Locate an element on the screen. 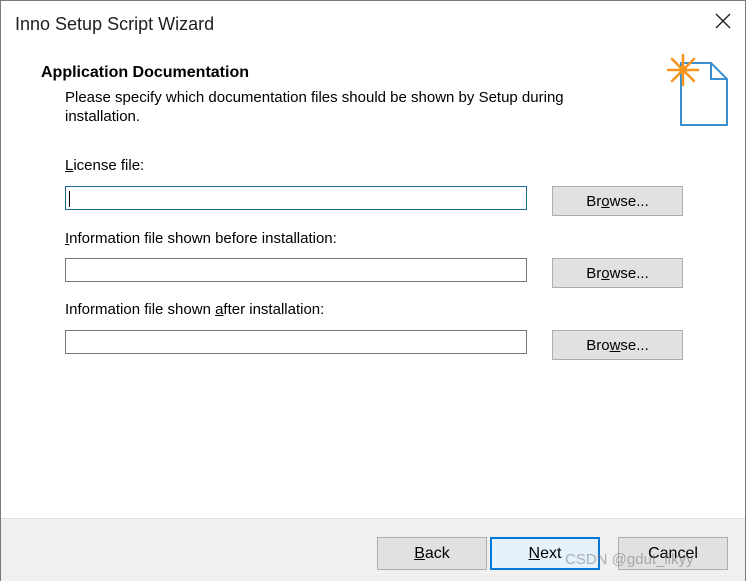 The height and width of the screenshot is (581, 746). back-button: Back is located at coordinates (432, 553).